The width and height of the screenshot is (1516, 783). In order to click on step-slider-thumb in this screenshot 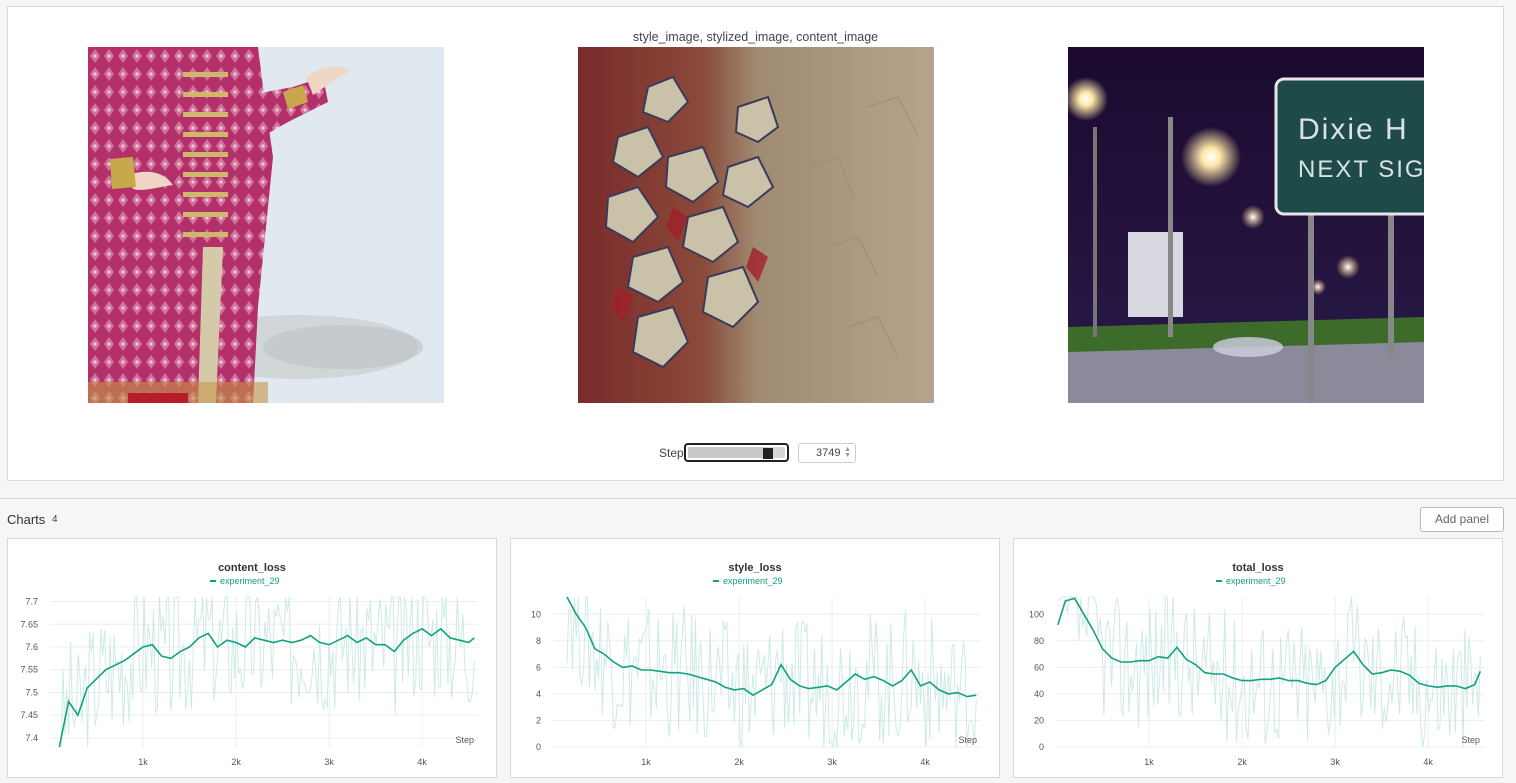, I will do `click(767, 453)`.